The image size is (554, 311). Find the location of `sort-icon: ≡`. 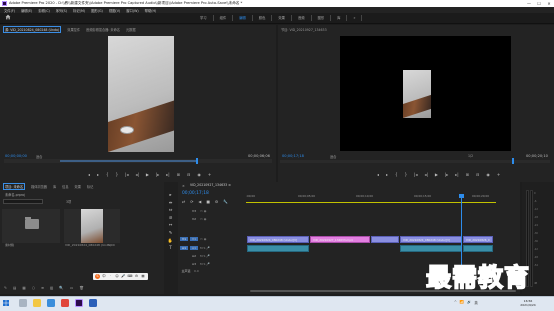

sort-icon: ≡ is located at coordinates (42, 288).